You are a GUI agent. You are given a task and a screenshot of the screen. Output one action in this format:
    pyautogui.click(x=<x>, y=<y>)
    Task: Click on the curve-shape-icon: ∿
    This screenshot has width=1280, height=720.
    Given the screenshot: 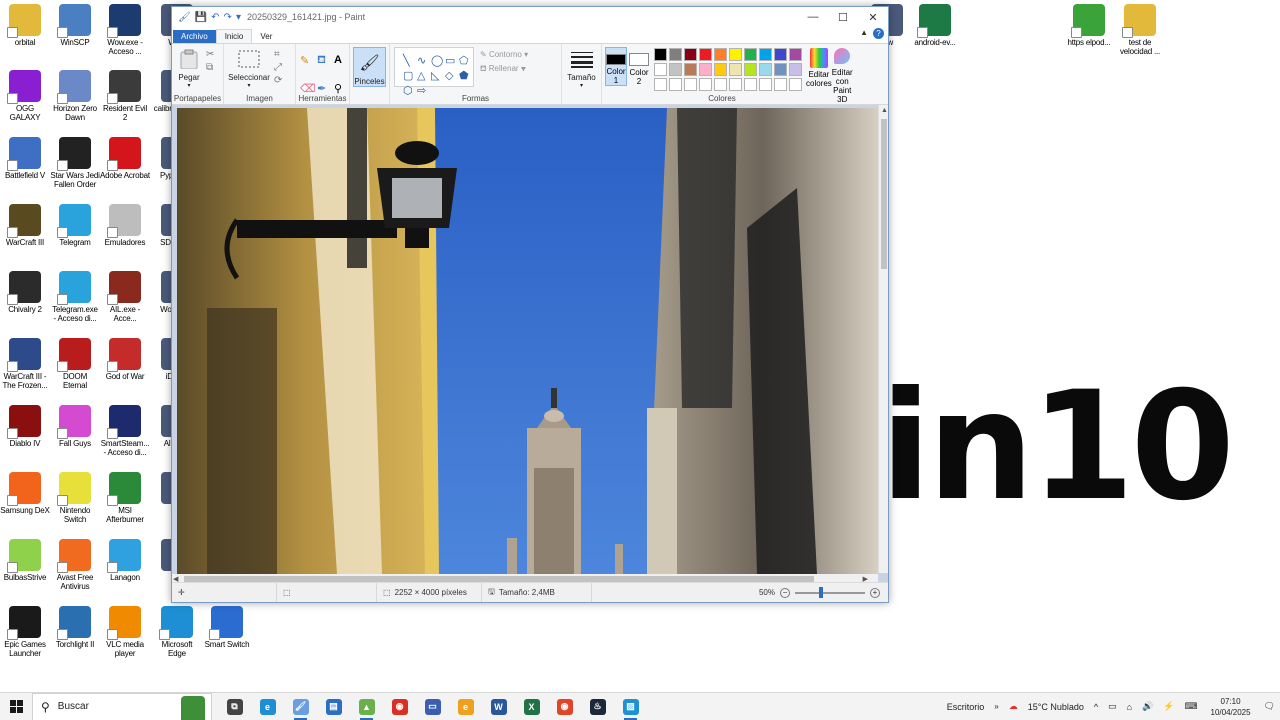 What is the action you would take?
    pyautogui.click(x=423, y=60)
    